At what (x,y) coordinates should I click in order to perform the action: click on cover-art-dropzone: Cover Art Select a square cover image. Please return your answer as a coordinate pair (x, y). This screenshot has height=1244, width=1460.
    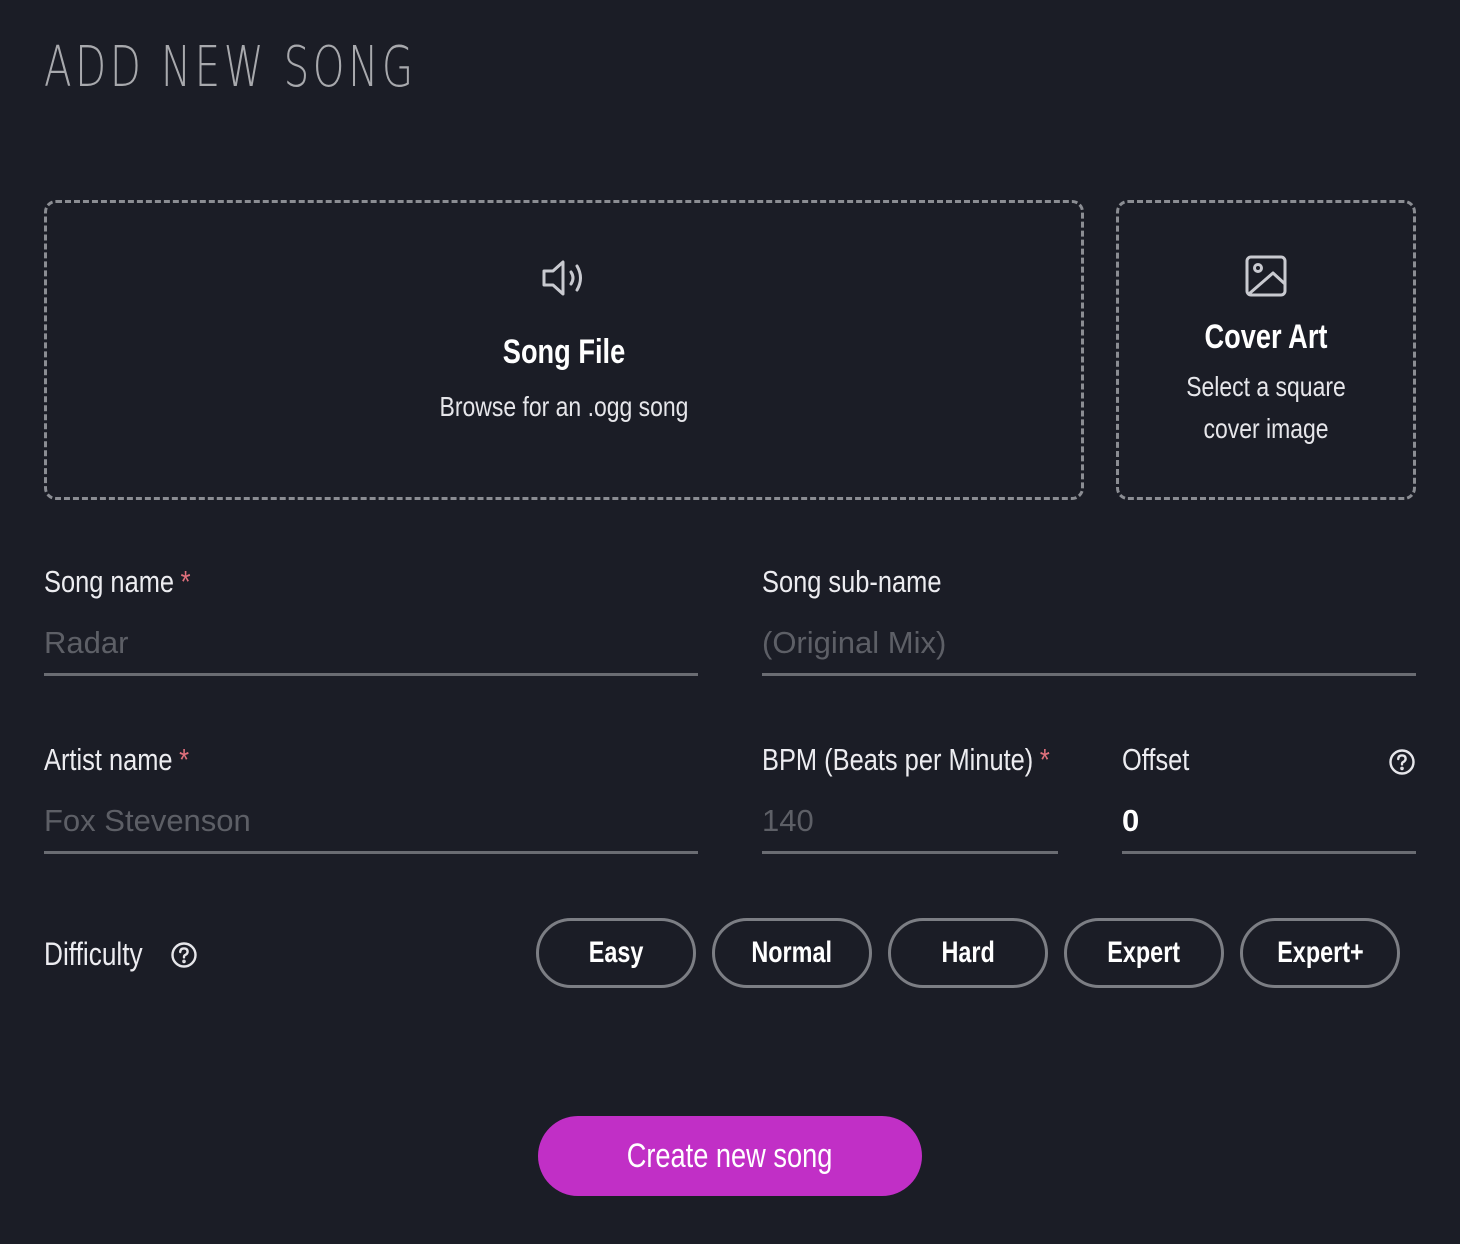
    Looking at the image, I should click on (1266, 350).